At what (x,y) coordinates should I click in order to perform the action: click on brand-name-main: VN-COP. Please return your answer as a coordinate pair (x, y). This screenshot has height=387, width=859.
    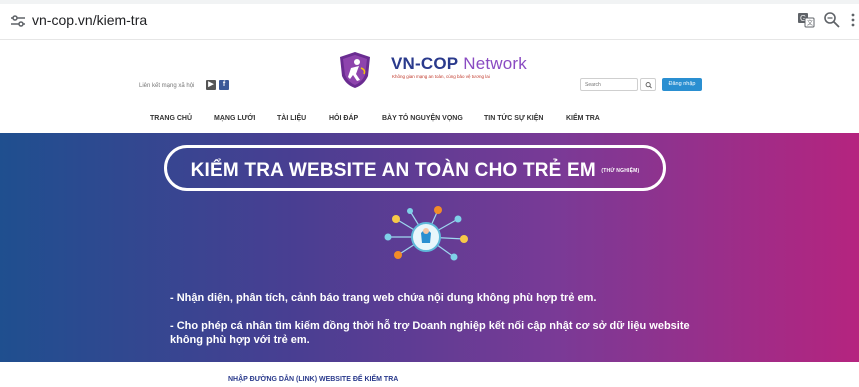
    Looking at the image, I should click on (425, 63).